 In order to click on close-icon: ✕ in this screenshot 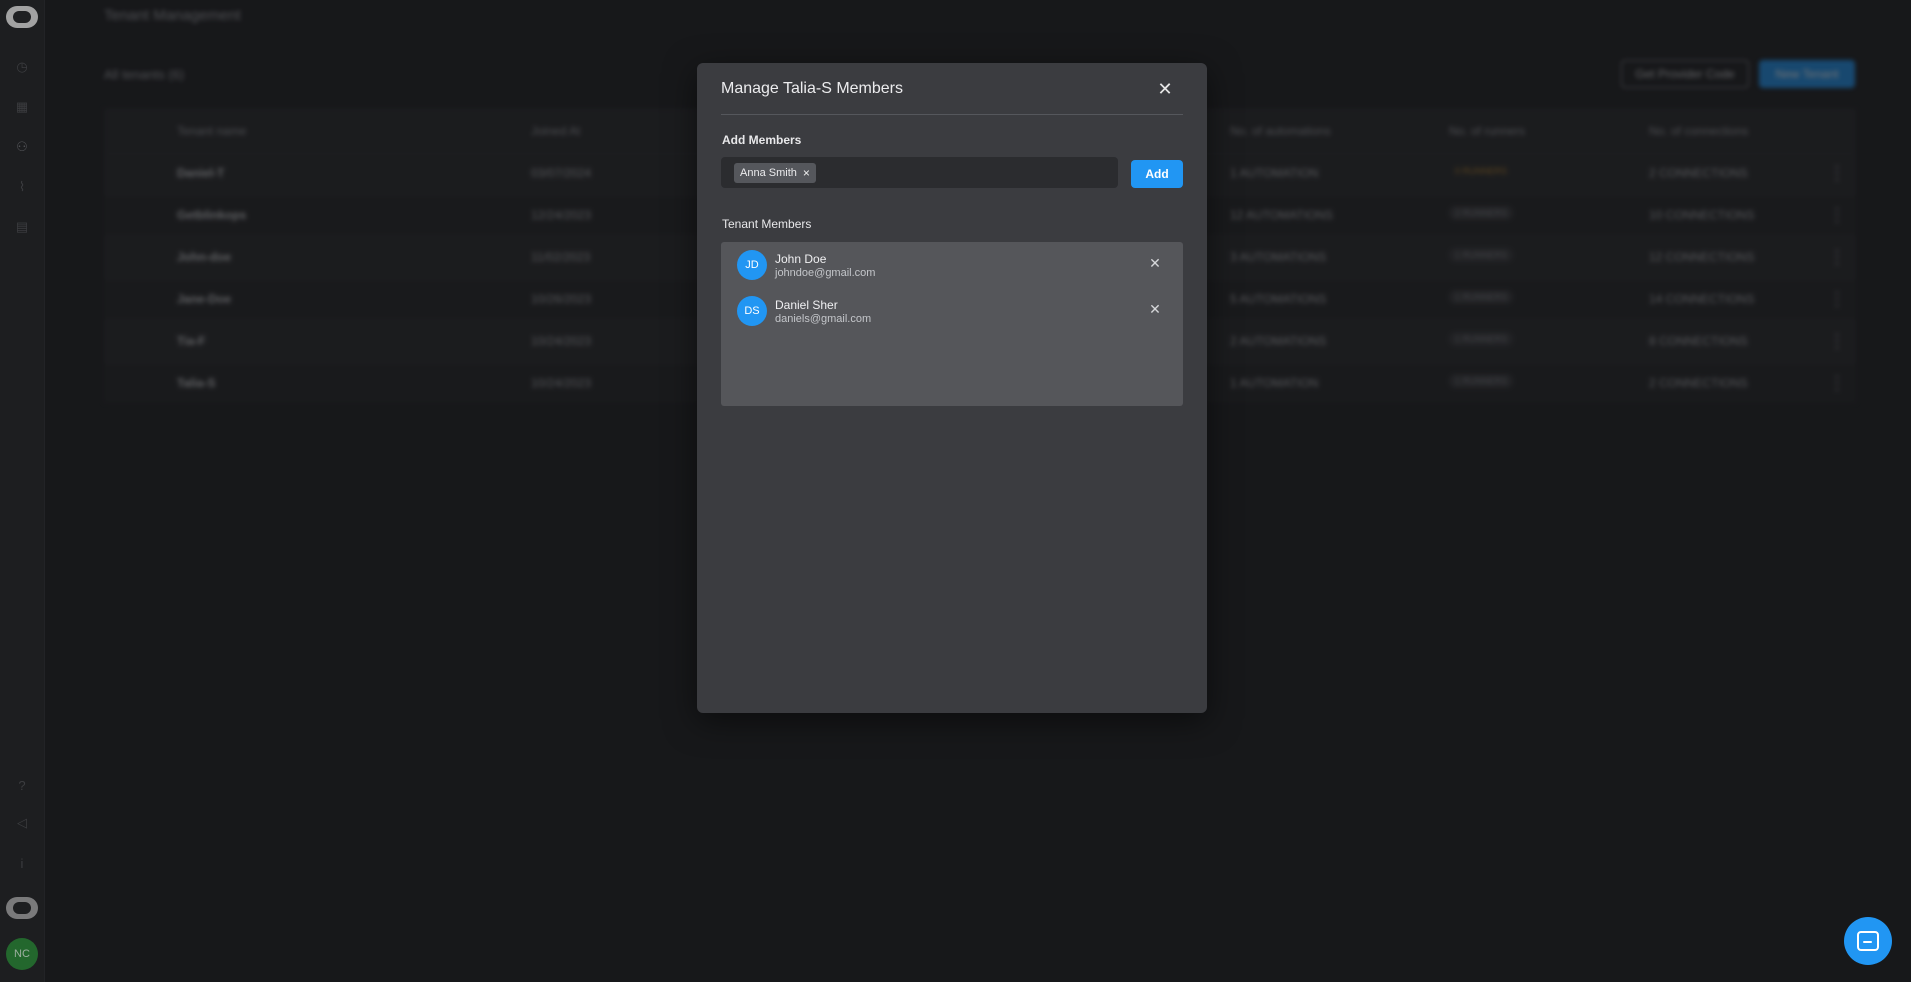, I will do `click(1165, 89)`.